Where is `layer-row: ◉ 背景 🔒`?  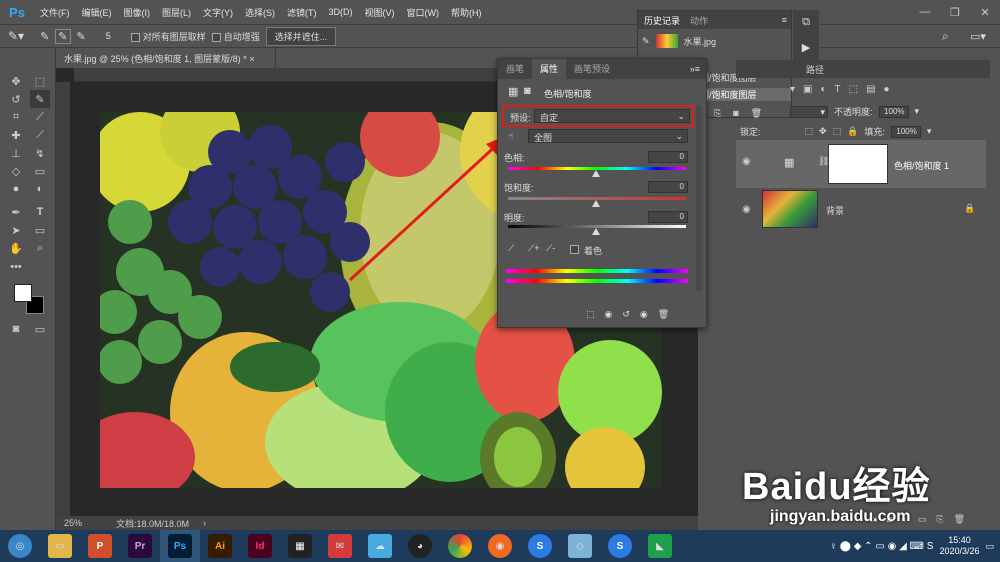 layer-row: ◉ 背景 🔒 is located at coordinates (861, 210).